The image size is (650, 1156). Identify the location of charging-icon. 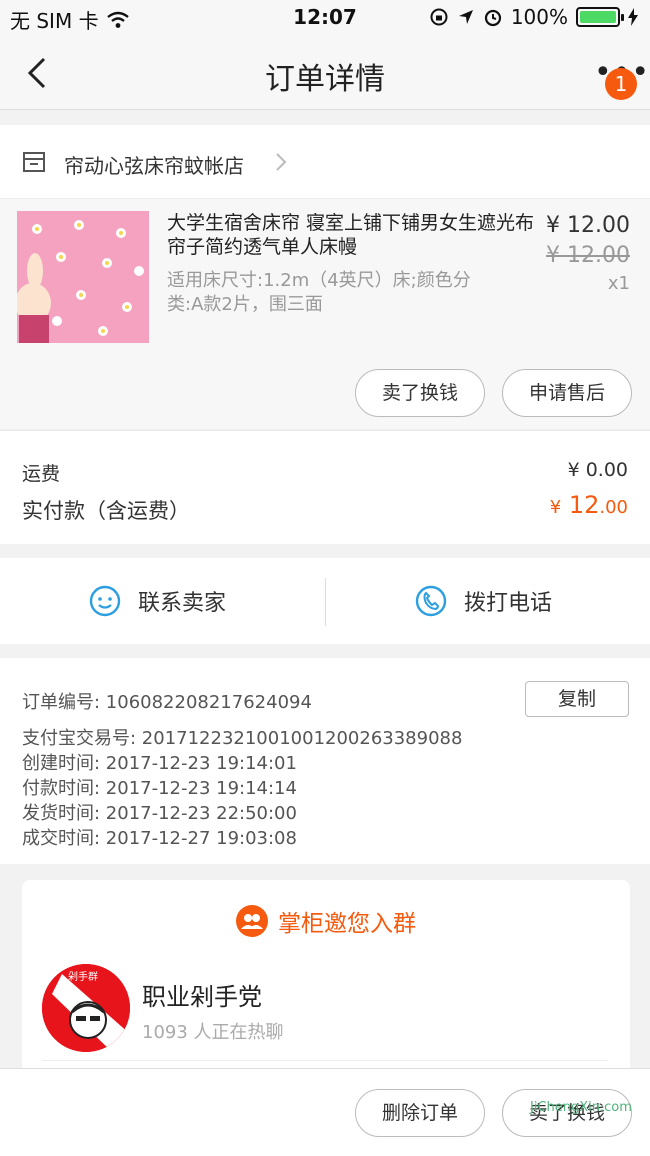
(633, 17).